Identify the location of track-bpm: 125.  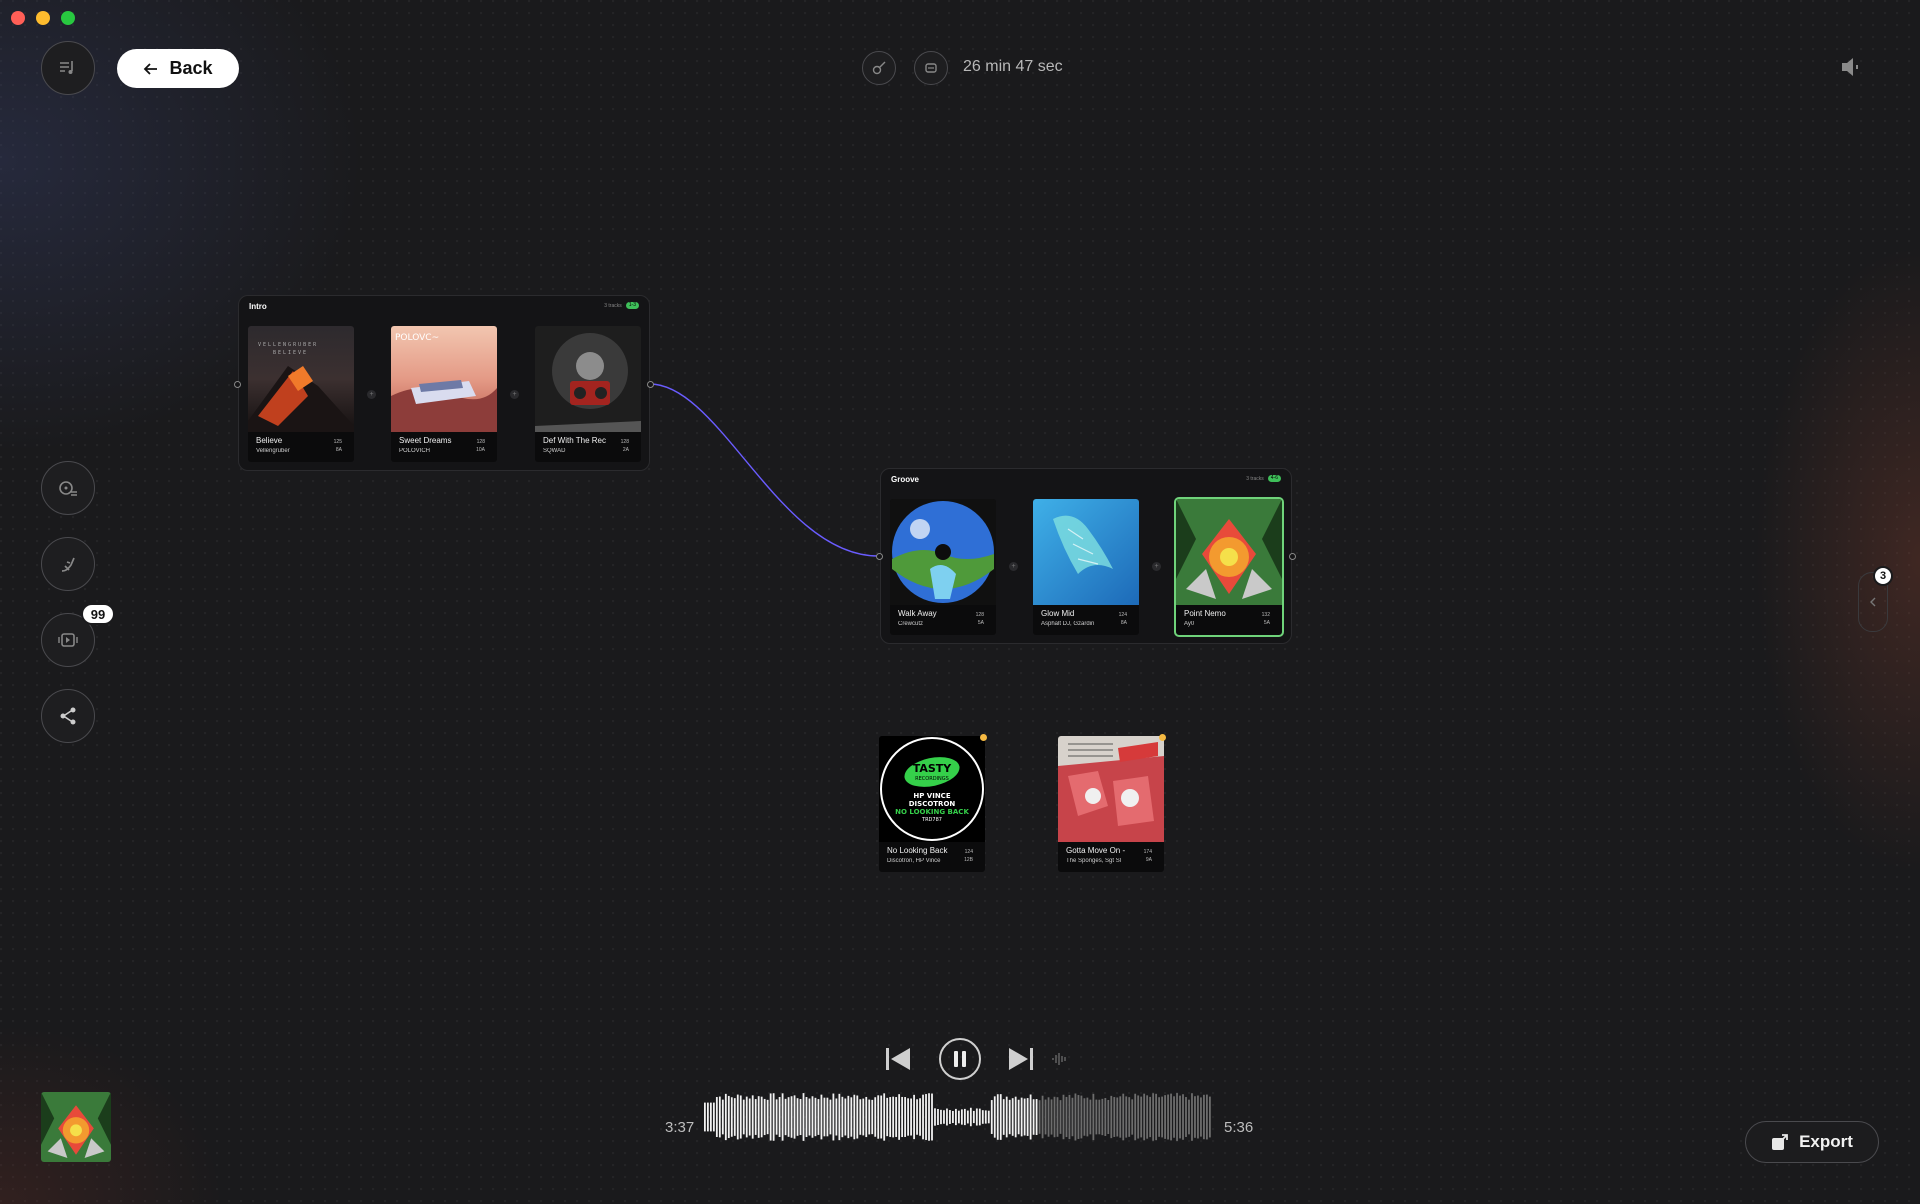
(337, 442).